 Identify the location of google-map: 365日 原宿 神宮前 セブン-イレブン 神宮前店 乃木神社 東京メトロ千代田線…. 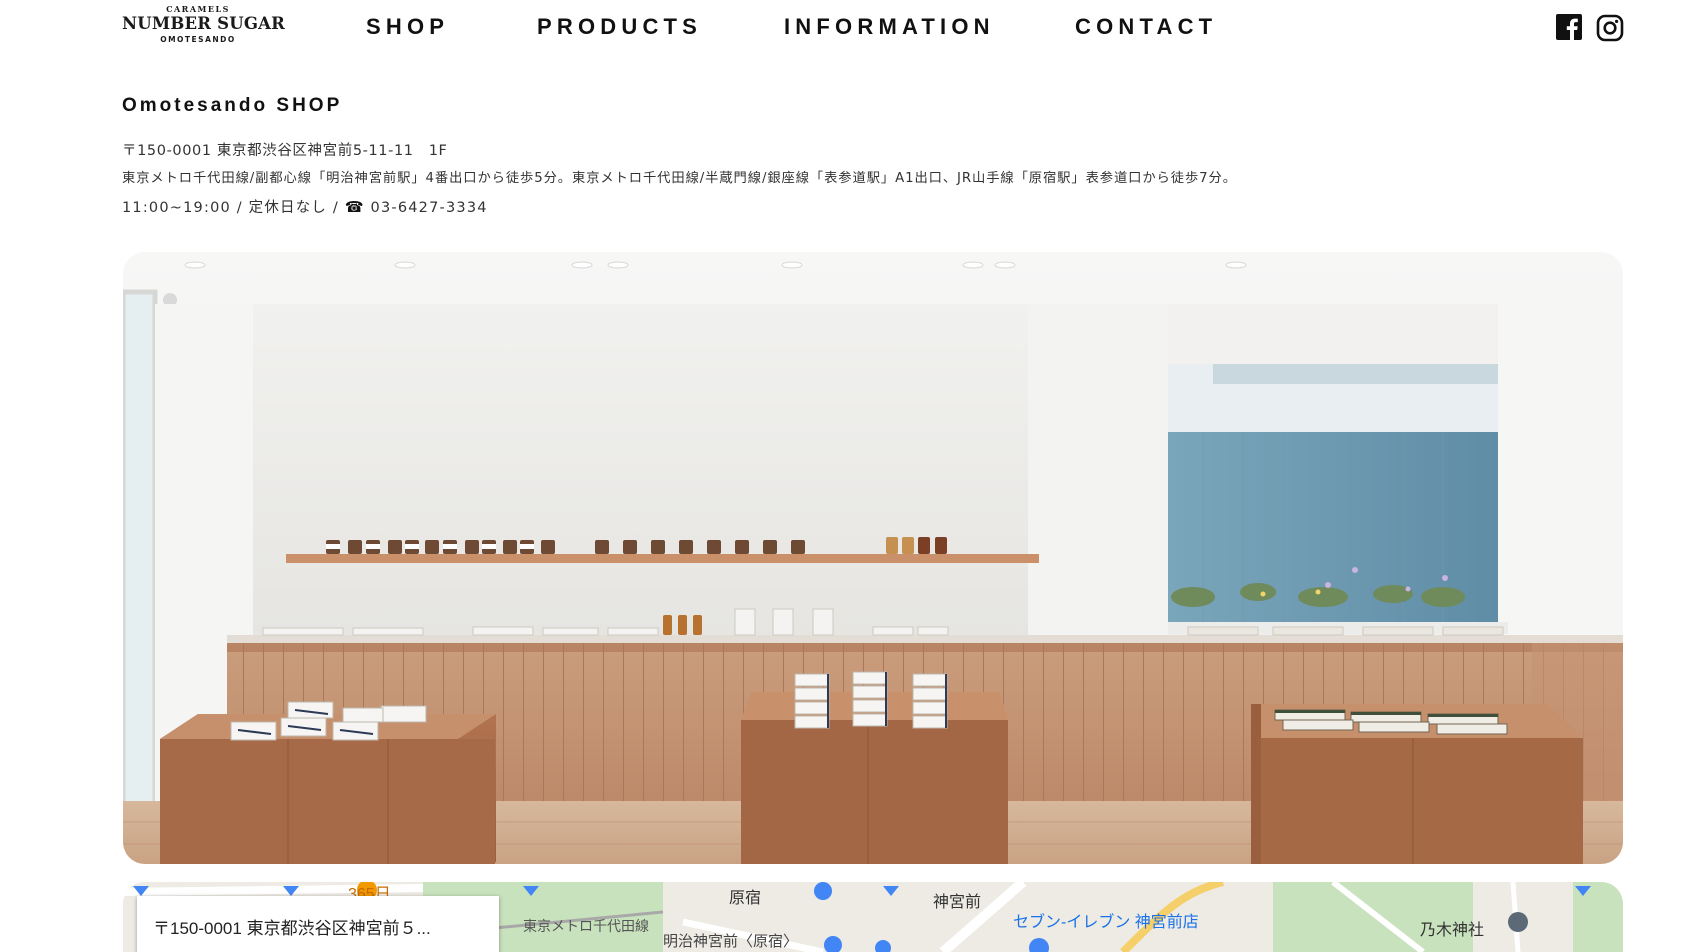
(873, 917).